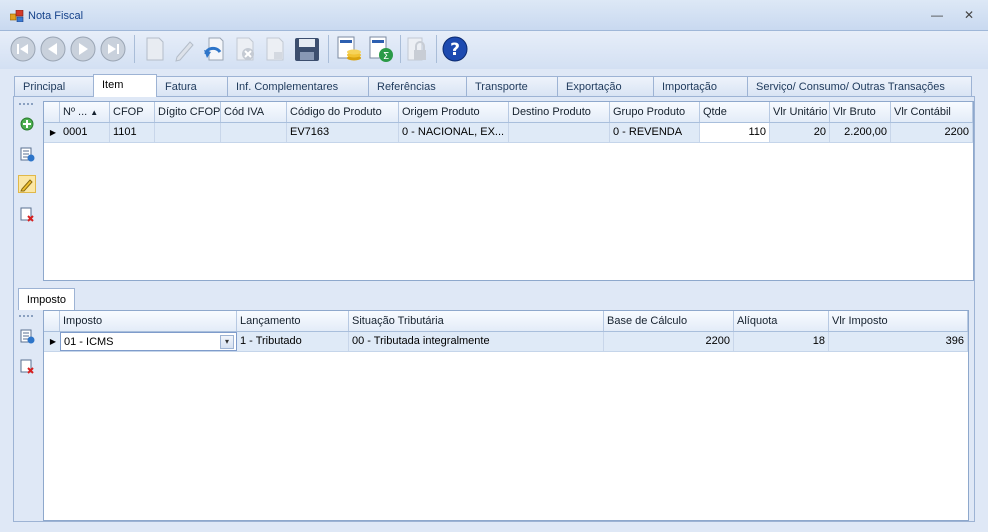 This screenshot has width=988, height=532. I want to click on imposto-value: 01 - ICMS, so click(89, 342).